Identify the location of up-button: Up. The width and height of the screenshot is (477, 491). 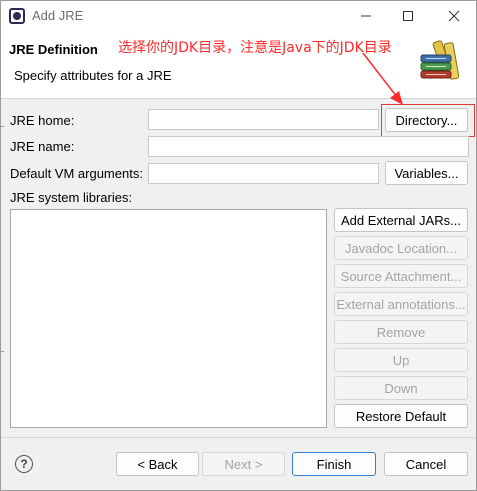
(401, 360).